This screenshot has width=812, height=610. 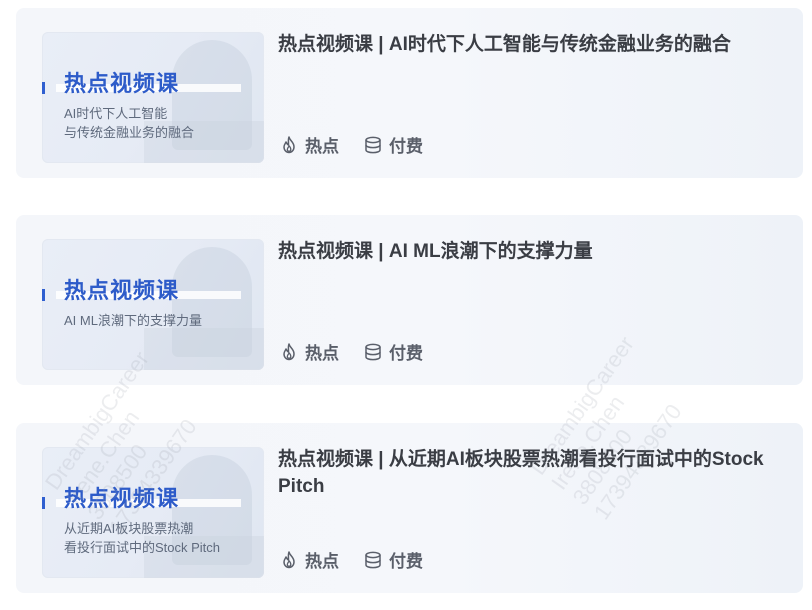 What do you see at coordinates (530, 473) in the screenshot?
I see `course-title: 热点视频课 | 从近期AI板块股票热潮看投行面试中的Stock Pitch` at bounding box center [530, 473].